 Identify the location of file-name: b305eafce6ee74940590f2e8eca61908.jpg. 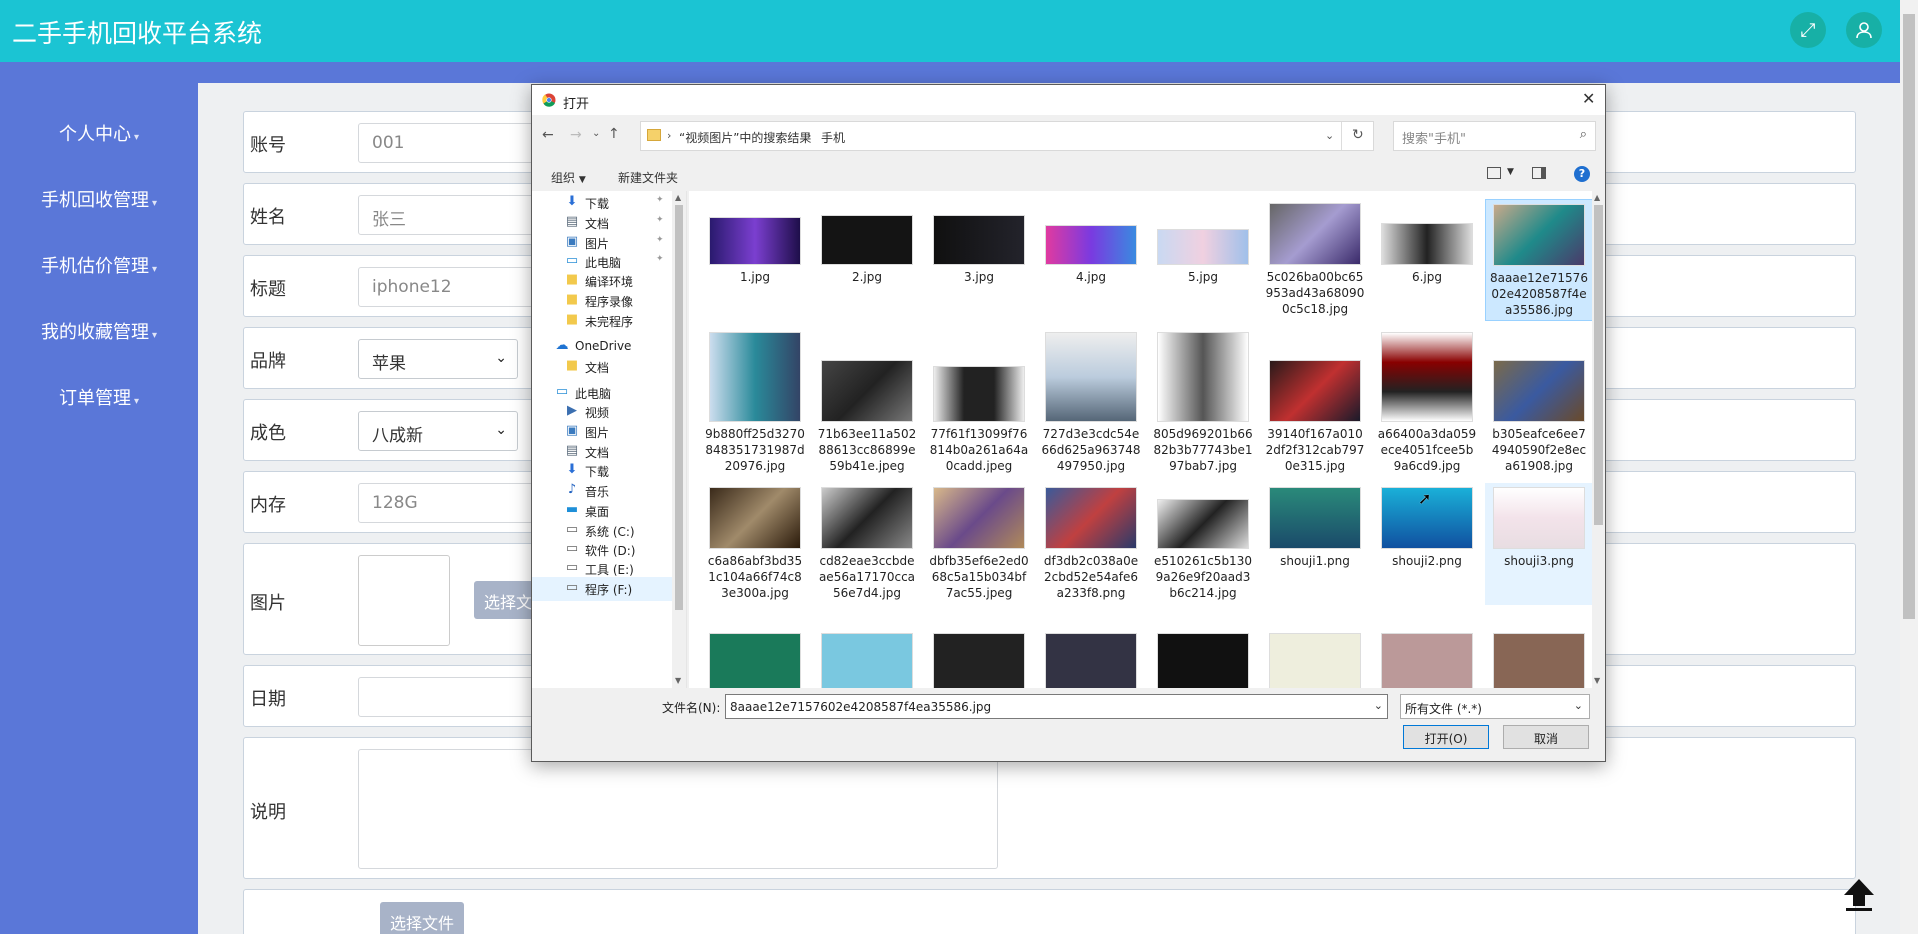
(1539, 450).